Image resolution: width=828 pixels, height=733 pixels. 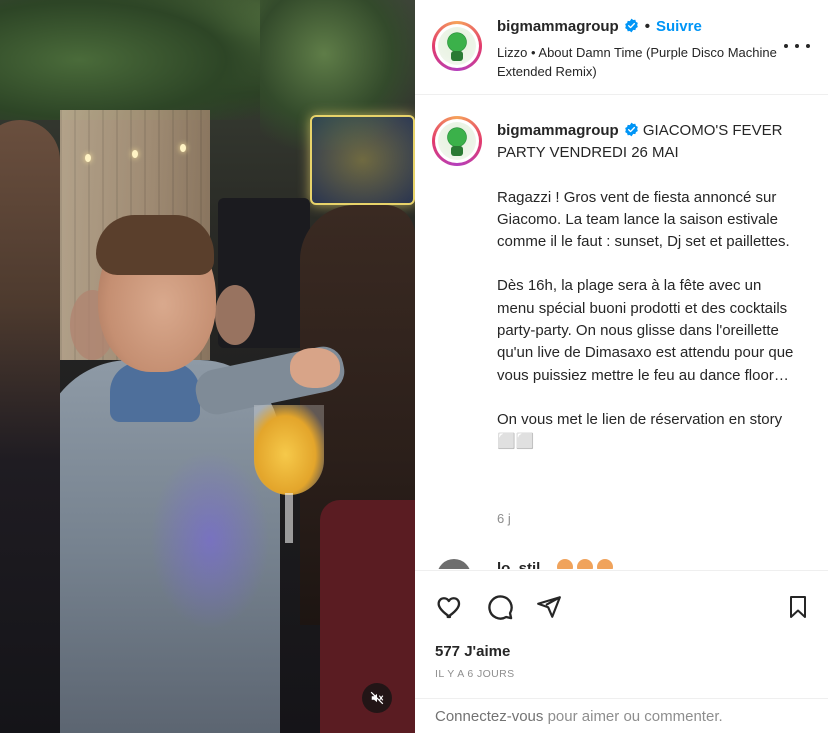 I want to click on caption-avatar, so click(x=457, y=141).